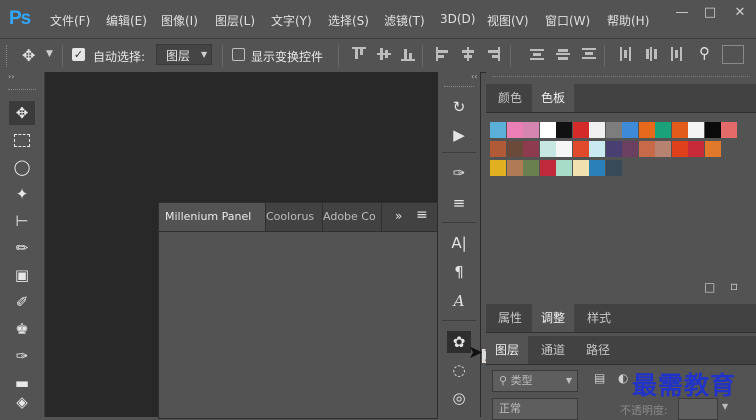 The width and height of the screenshot is (756, 420). What do you see at coordinates (709, 287) in the screenshot?
I see `new-swatch-icon: □` at bounding box center [709, 287].